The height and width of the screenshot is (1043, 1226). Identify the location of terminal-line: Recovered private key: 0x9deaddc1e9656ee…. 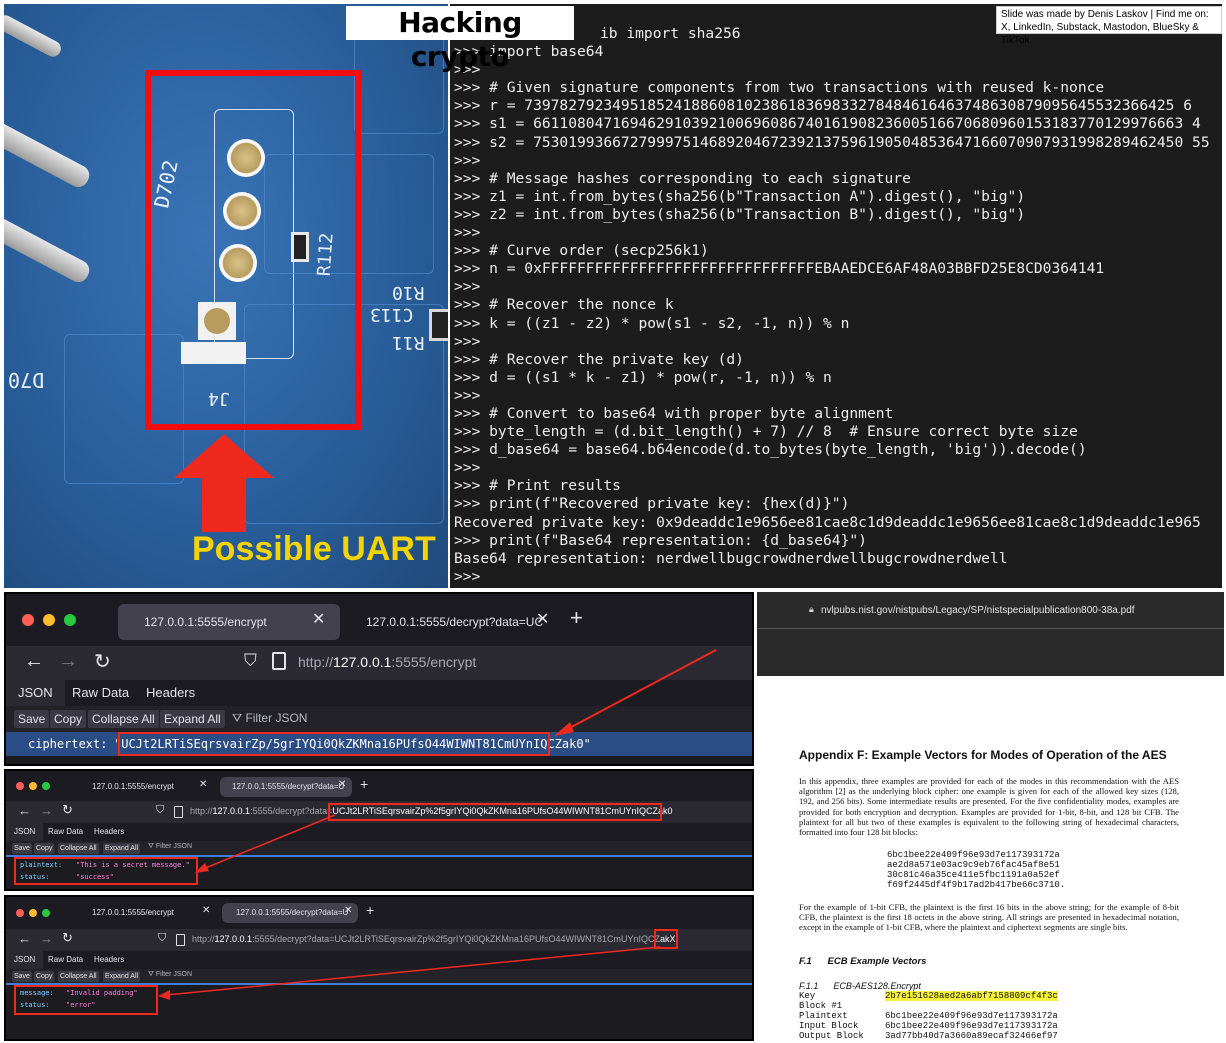
(827, 522).